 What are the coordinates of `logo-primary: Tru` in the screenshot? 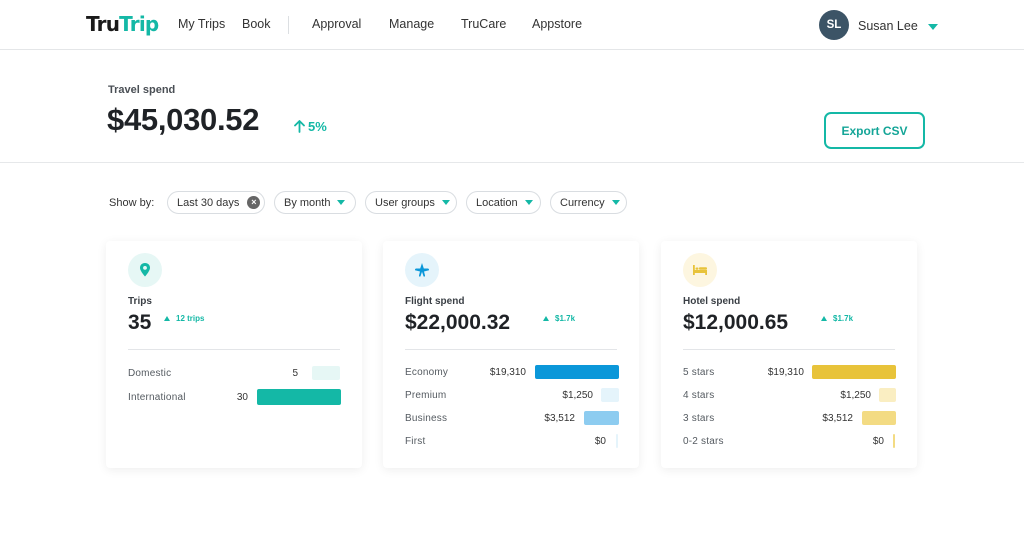 It's located at (103, 24).